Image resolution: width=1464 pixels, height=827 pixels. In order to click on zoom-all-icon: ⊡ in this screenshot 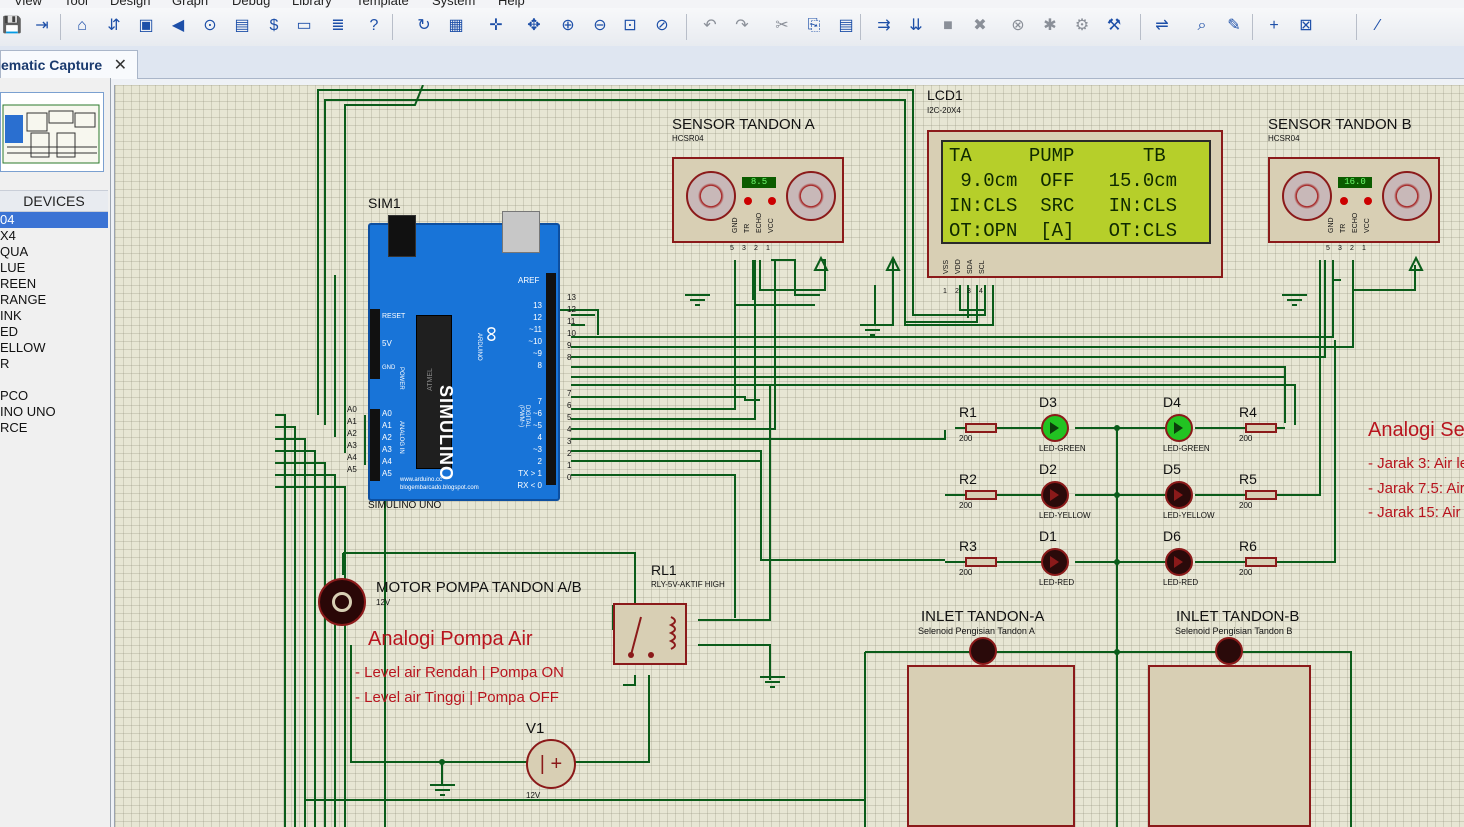, I will do `click(630, 26)`.